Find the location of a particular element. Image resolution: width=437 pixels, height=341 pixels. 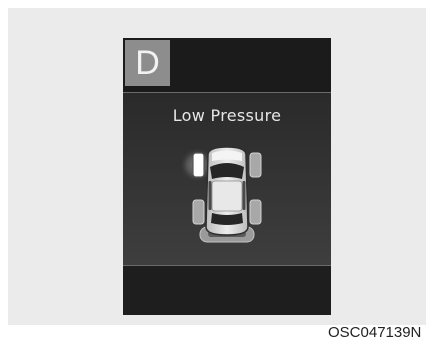

car-windshield is located at coordinates (227, 171).